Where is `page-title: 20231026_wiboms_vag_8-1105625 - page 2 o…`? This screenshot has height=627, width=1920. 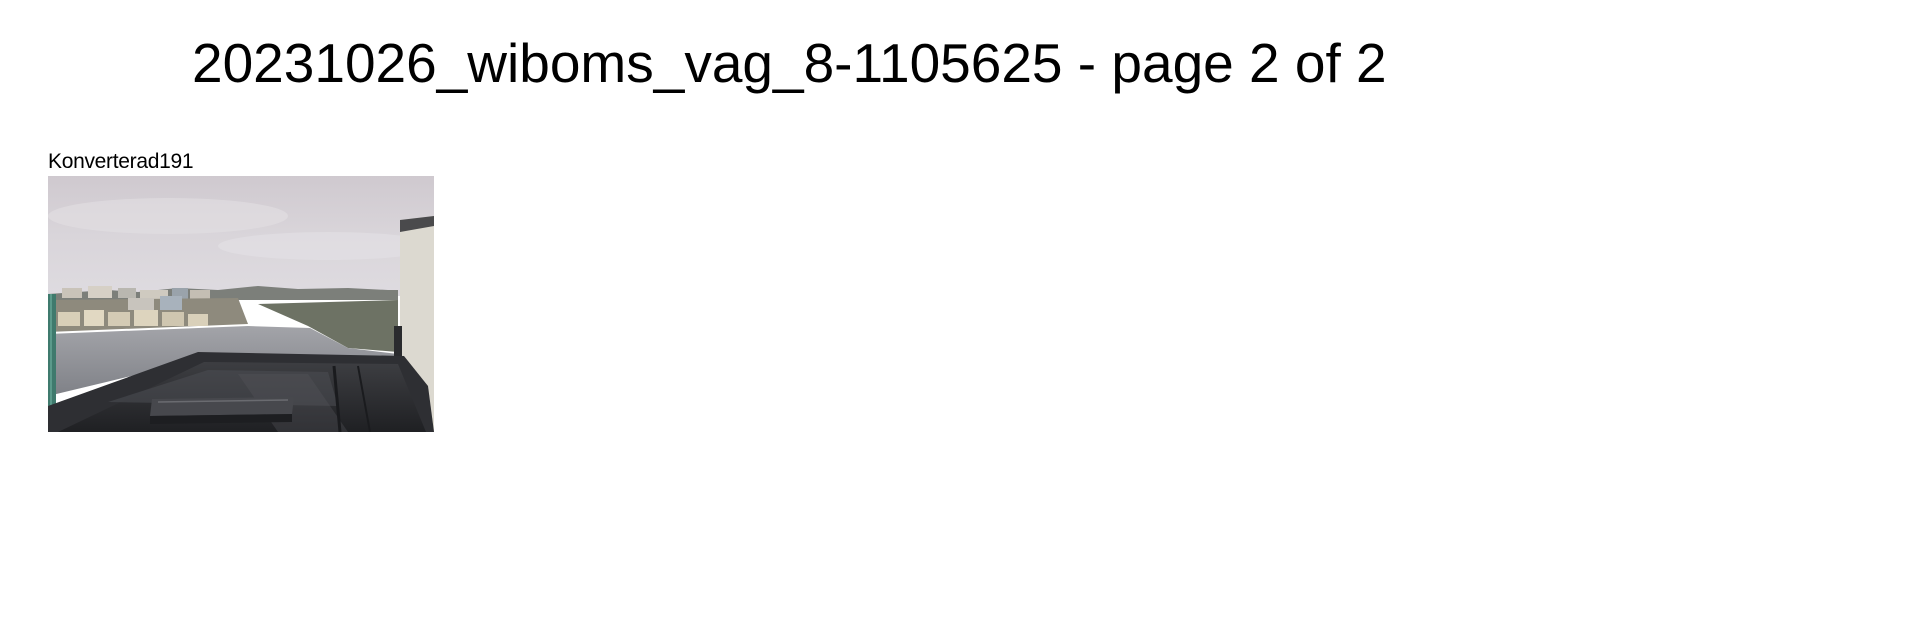
page-title: 20231026_wiboms_vag_8-1105625 - page 2 o… is located at coordinates (789, 63).